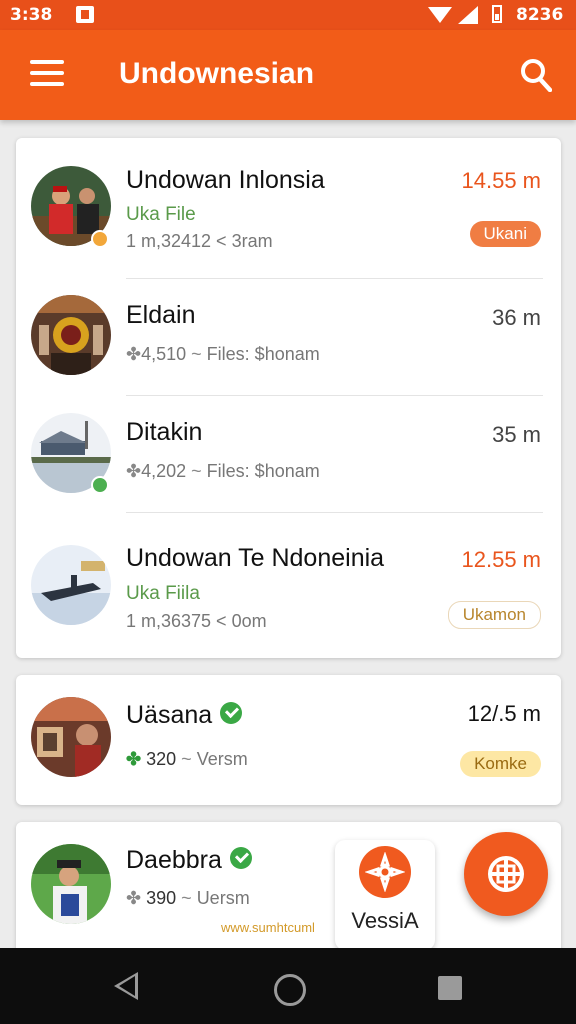 This screenshot has width=576, height=1024. I want to click on menu-icon, so click(47, 73).